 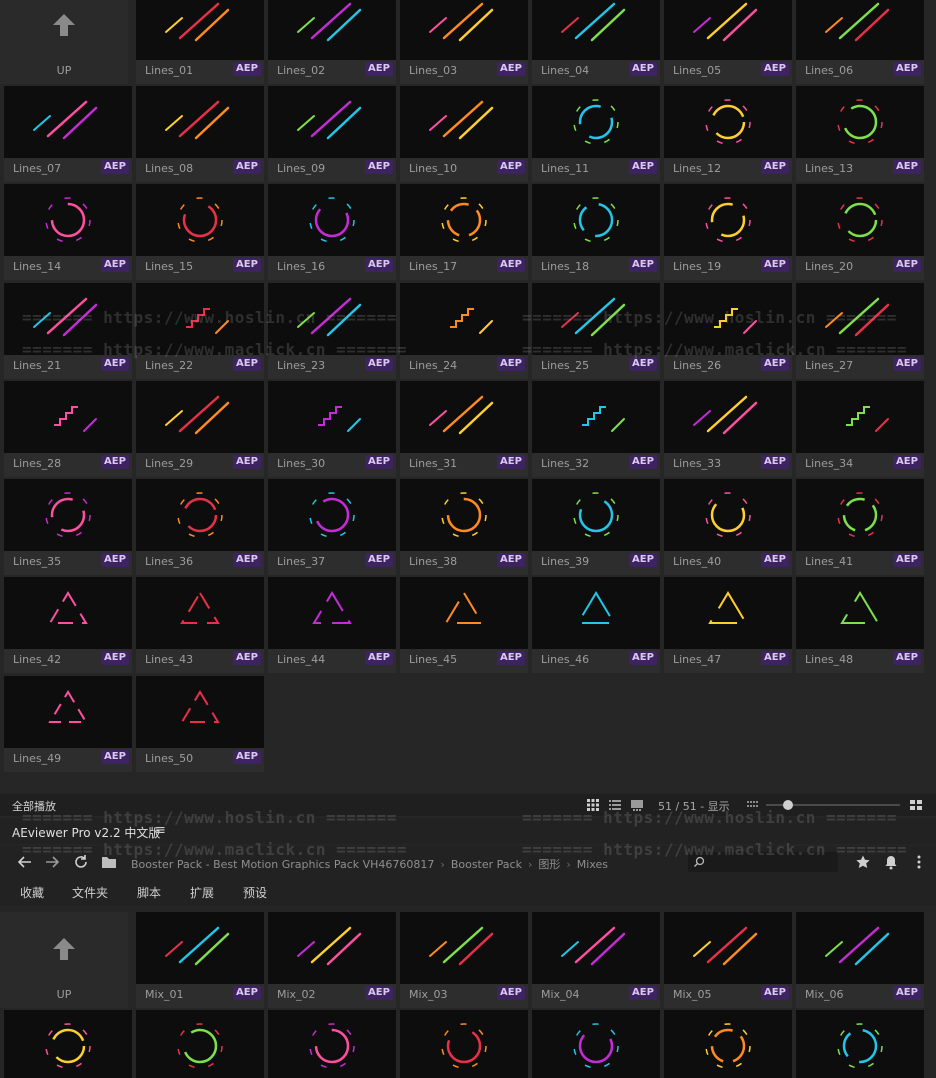 What do you see at coordinates (596, 232) in the screenshot?
I see `asset-tile: Lines_18 AEP` at bounding box center [596, 232].